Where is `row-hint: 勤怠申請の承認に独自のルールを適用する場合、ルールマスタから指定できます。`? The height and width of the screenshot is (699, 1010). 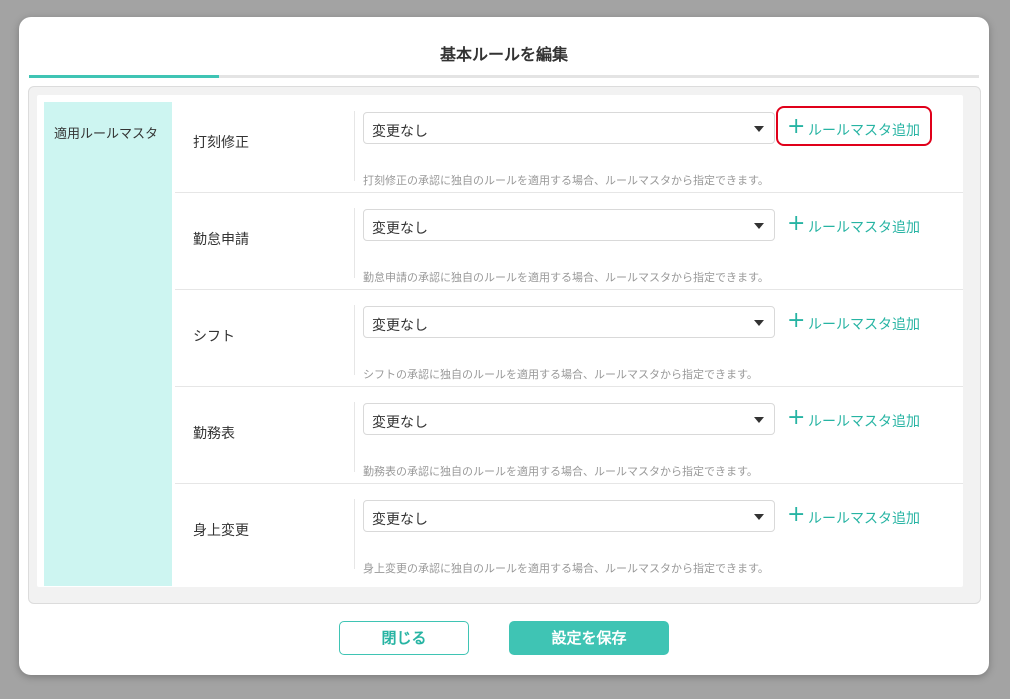 row-hint: 勤怠申請の承認に独自のルールを適用する場合、ルールマスタから指定できます。 is located at coordinates (566, 277).